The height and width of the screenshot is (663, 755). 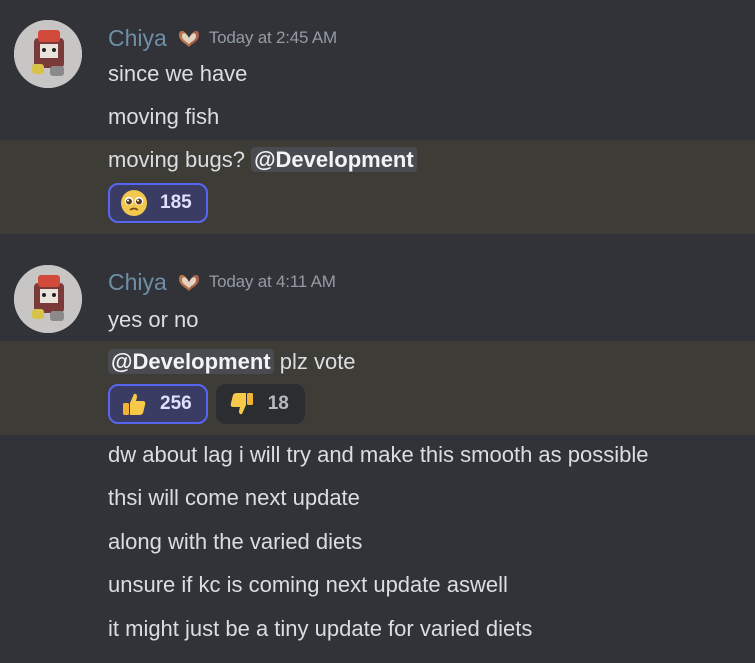 What do you see at coordinates (234, 497) in the screenshot?
I see `message-text: thsi will come next update` at bounding box center [234, 497].